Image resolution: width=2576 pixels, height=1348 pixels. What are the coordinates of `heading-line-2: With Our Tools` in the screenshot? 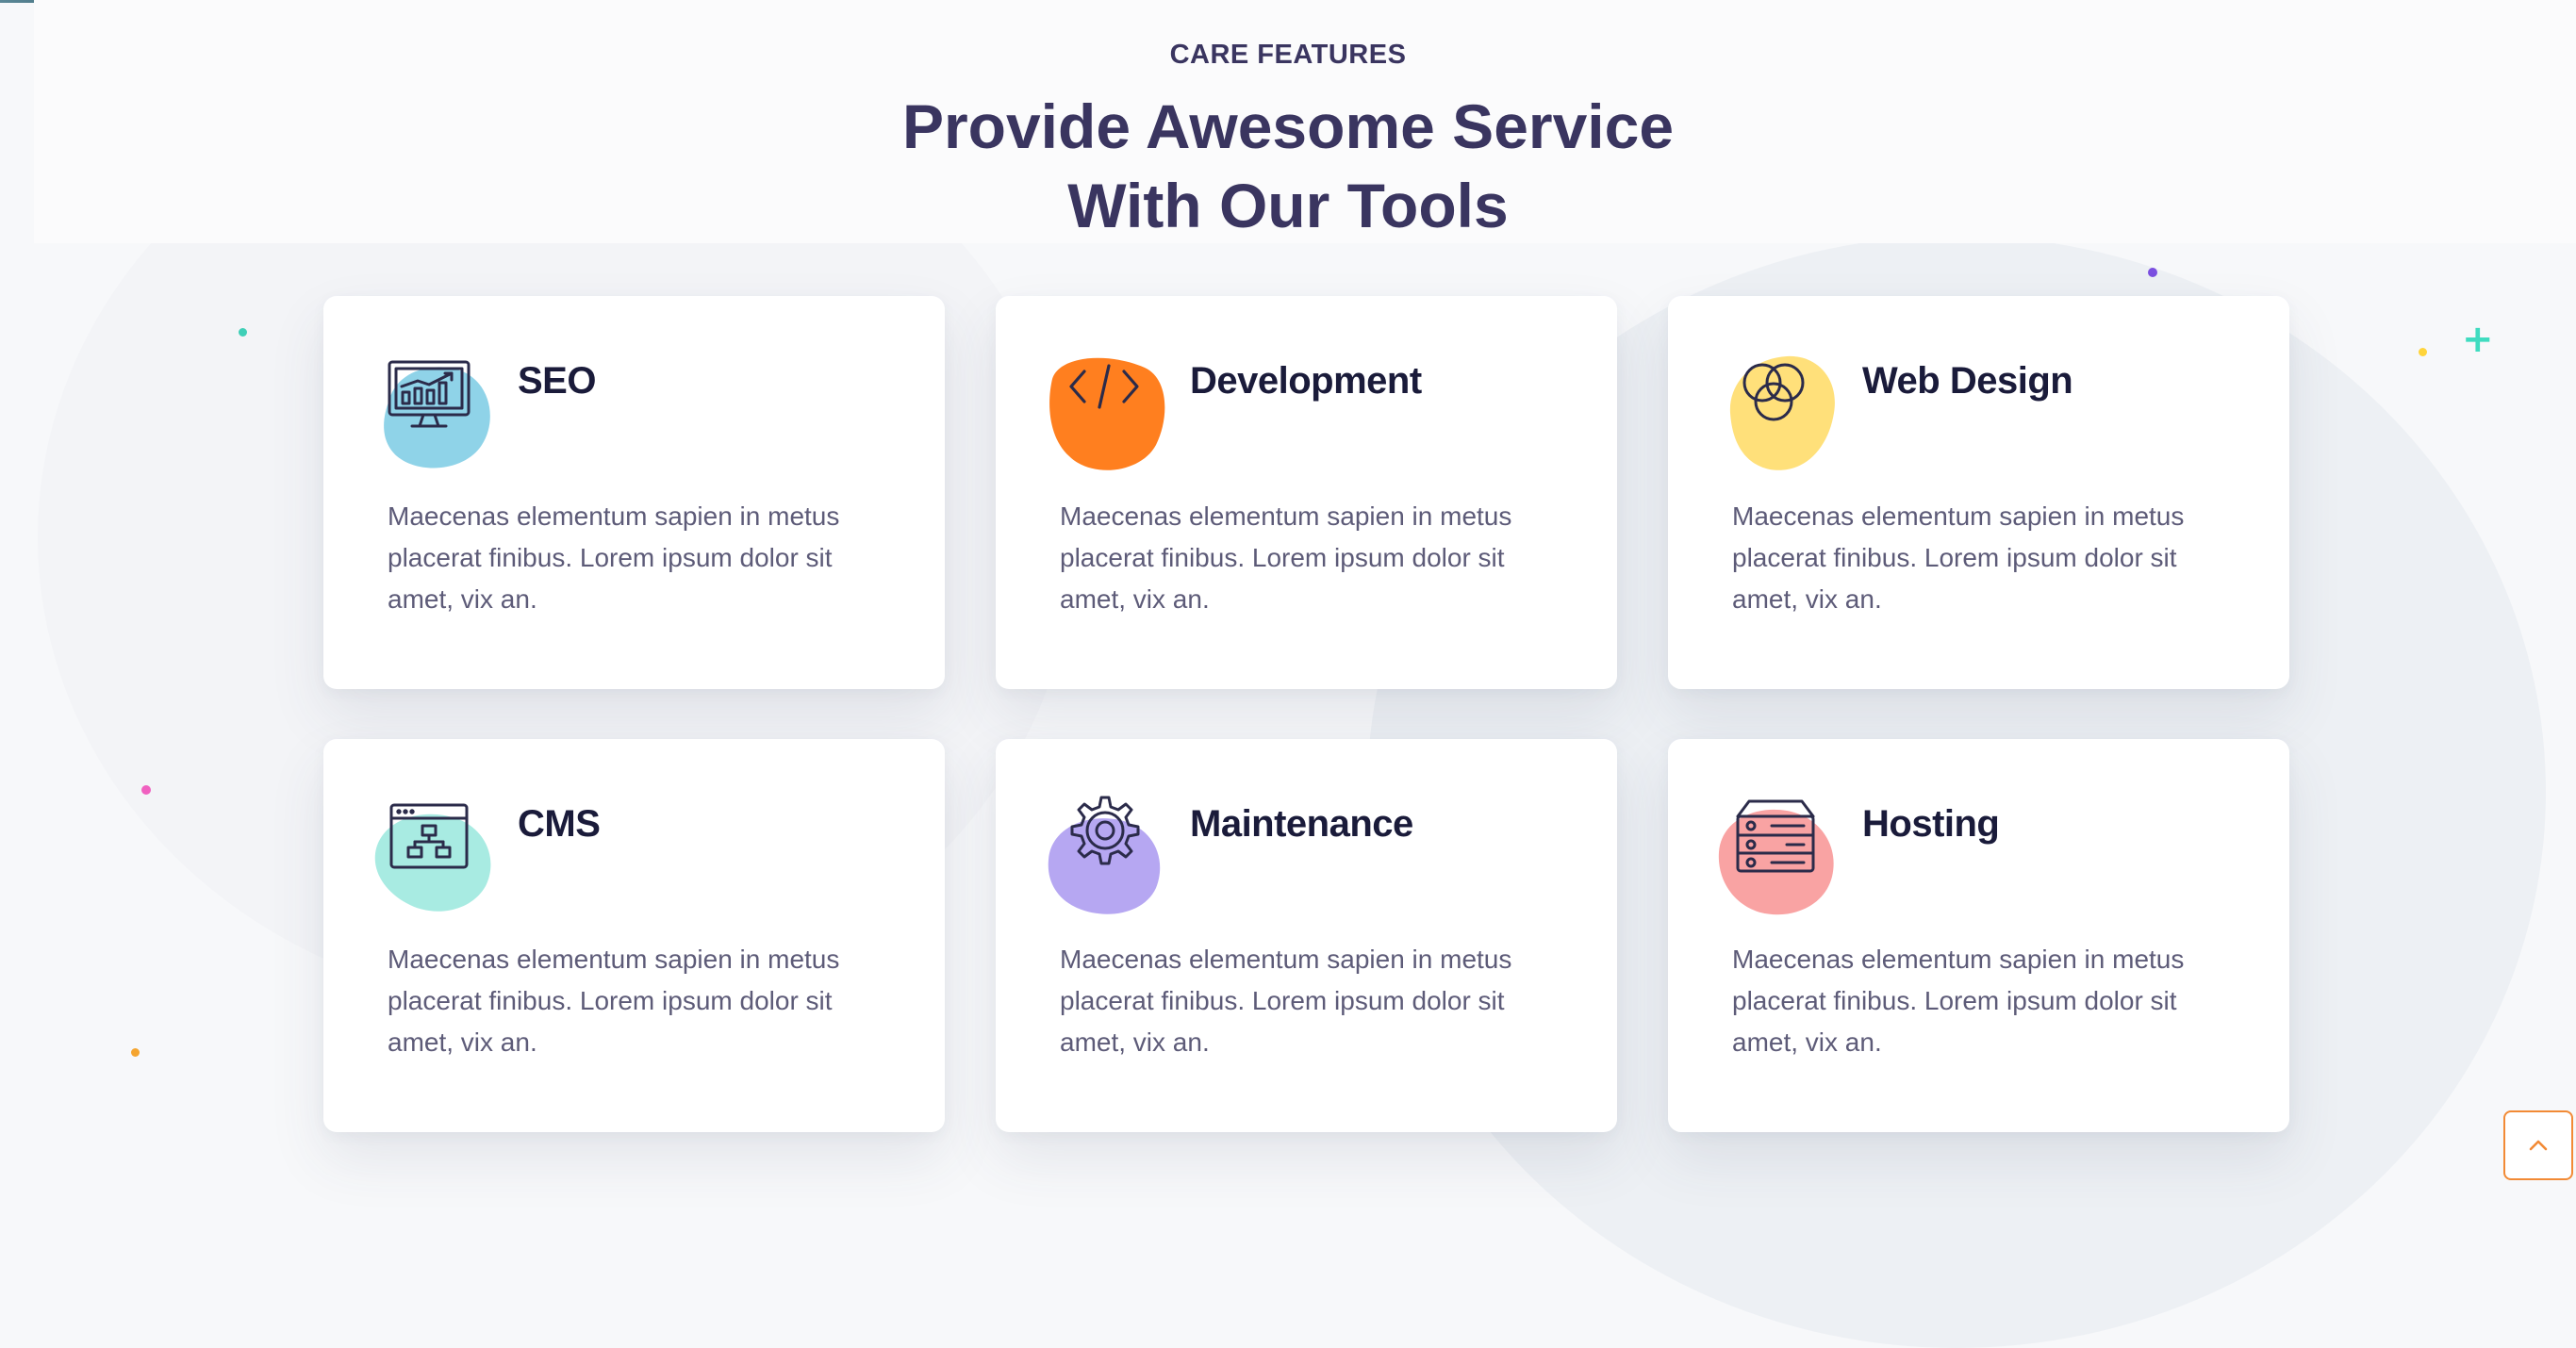 It's located at (1288, 205).